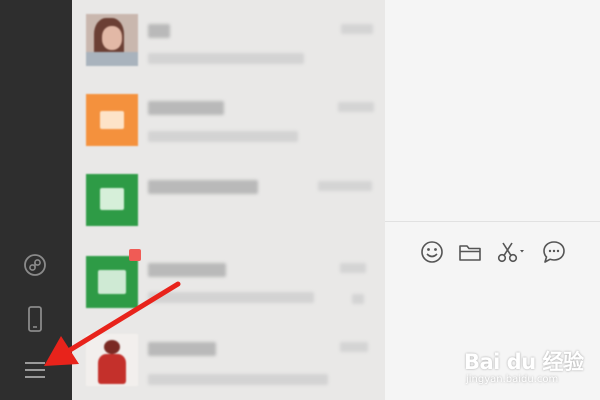 This screenshot has height=400, width=600. What do you see at coordinates (470, 252) in the screenshot?
I see `folder-icon` at bounding box center [470, 252].